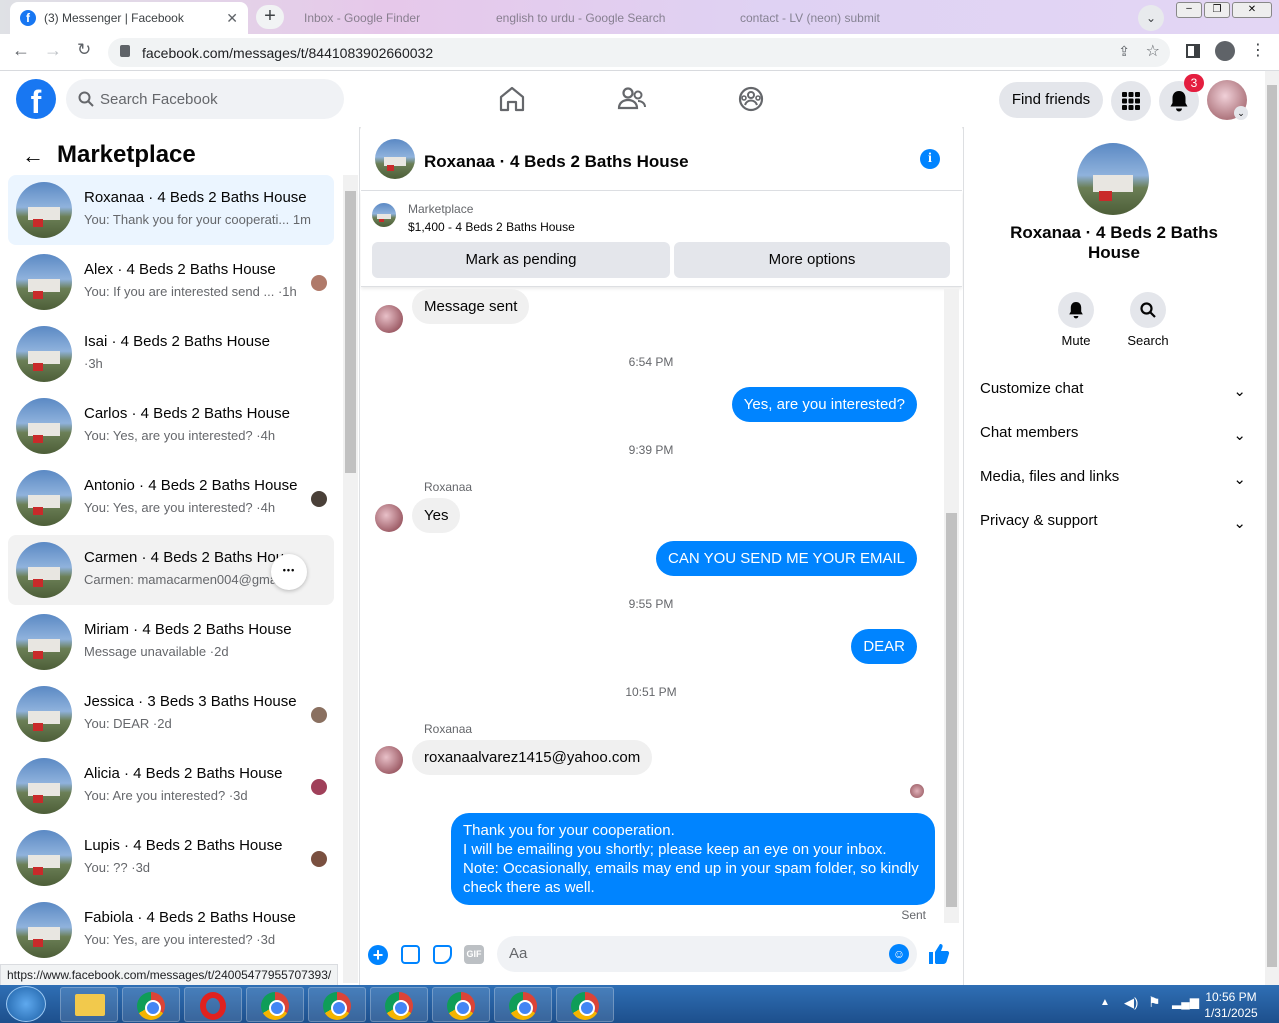  What do you see at coordinates (436, 515) in the screenshot?
I see `message-bubble: Yes` at bounding box center [436, 515].